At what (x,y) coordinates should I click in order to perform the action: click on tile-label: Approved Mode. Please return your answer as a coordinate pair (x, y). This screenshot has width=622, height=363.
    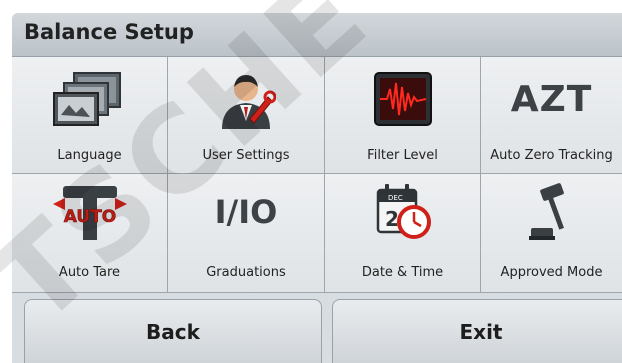
    Looking at the image, I should click on (551, 272).